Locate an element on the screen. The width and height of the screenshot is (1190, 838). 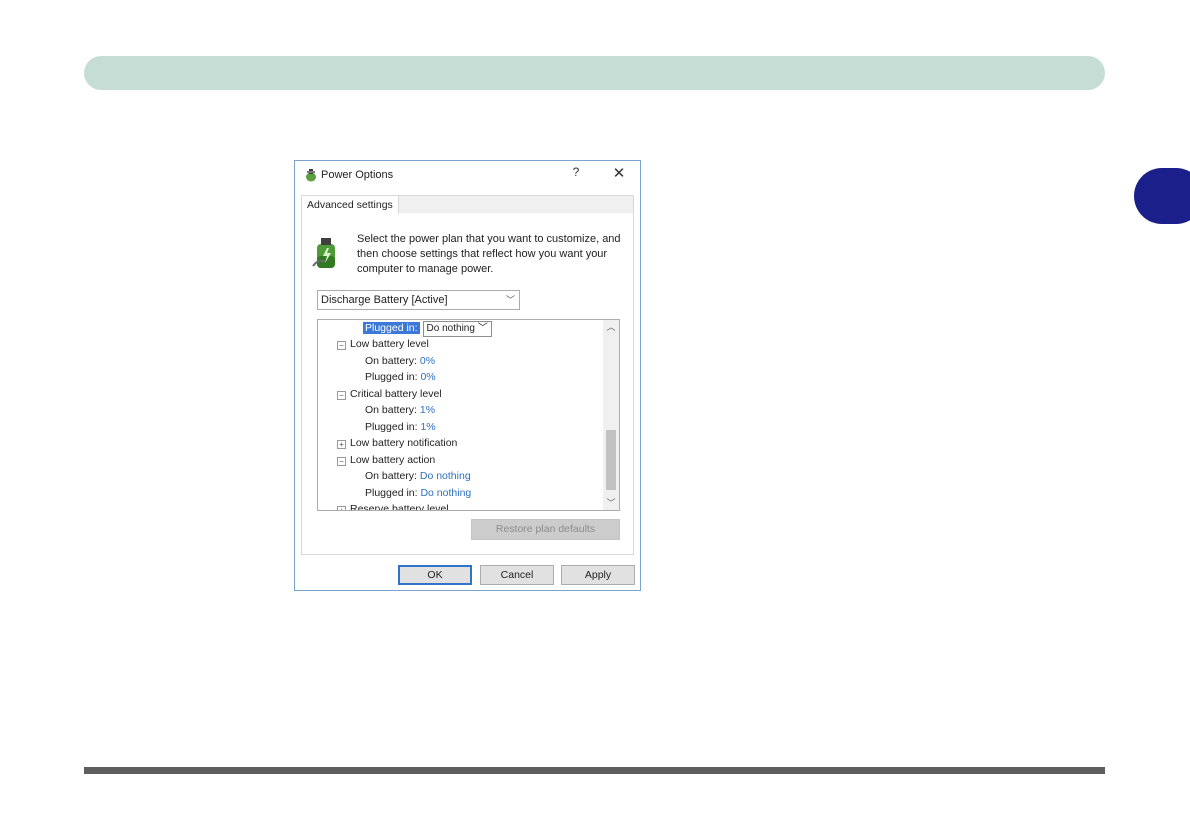
page-footer-rule is located at coordinates (594, 770).